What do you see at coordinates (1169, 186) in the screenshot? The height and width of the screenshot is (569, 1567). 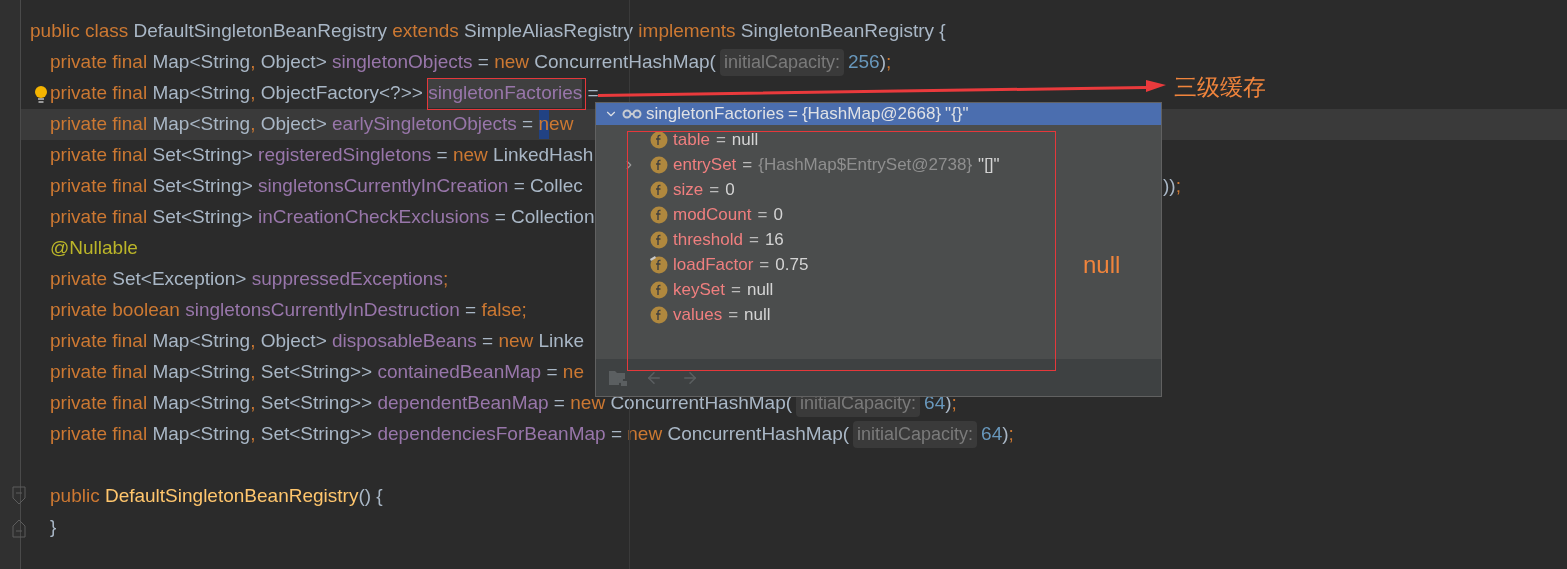 I see `code-token: ))` at bounding box center [1169, 186].